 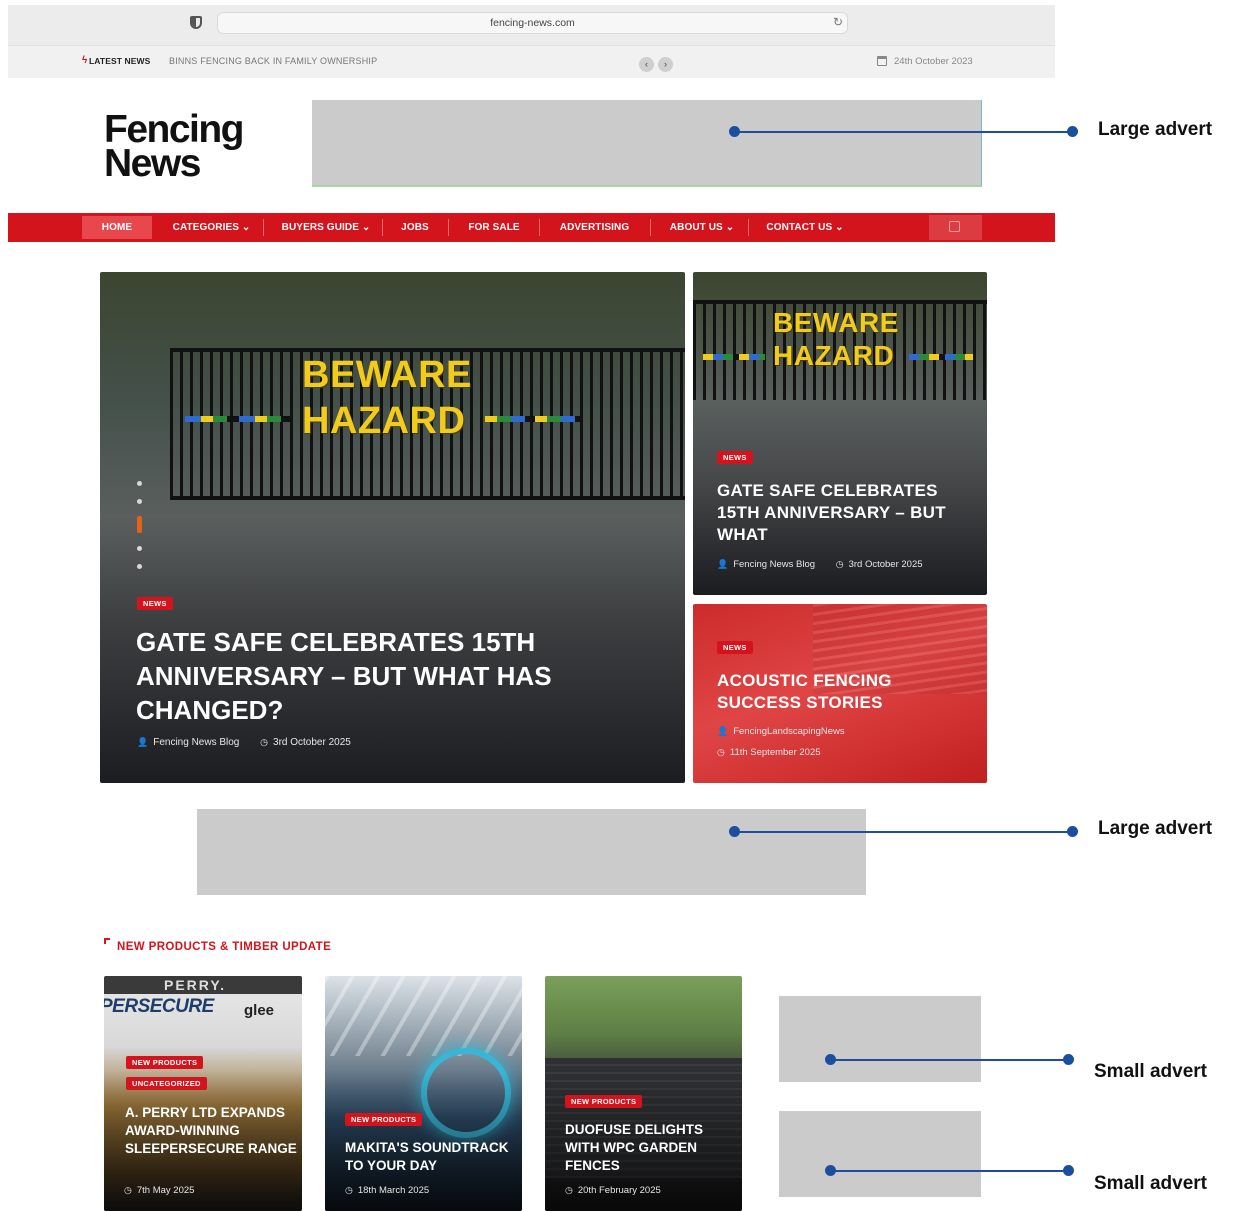 I want to click on article-author: FencingLandscapingNews, so click(x=788, y=731).